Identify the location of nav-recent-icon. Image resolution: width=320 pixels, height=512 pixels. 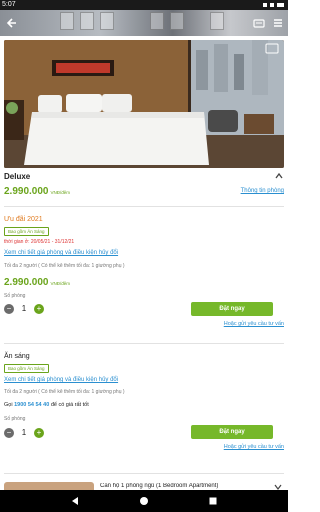
(213, 501).